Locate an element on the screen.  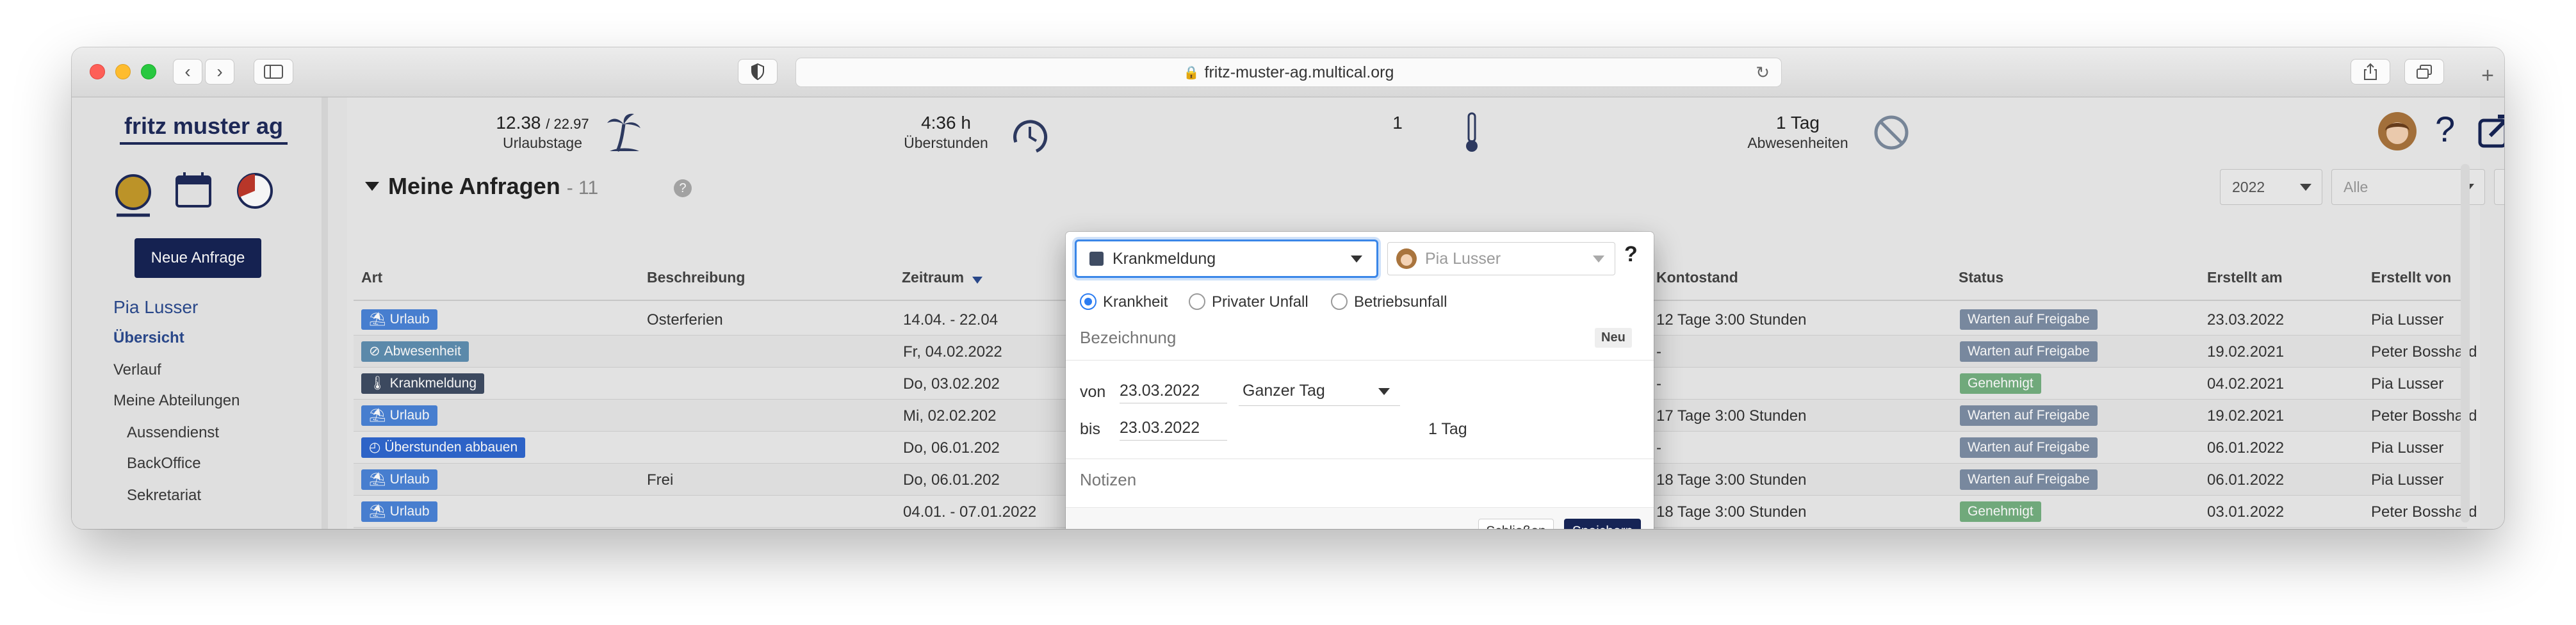
address-bar: 🔒 fritz-muster-ag.multical.org ↻ is located at coordinates (1288, 73).